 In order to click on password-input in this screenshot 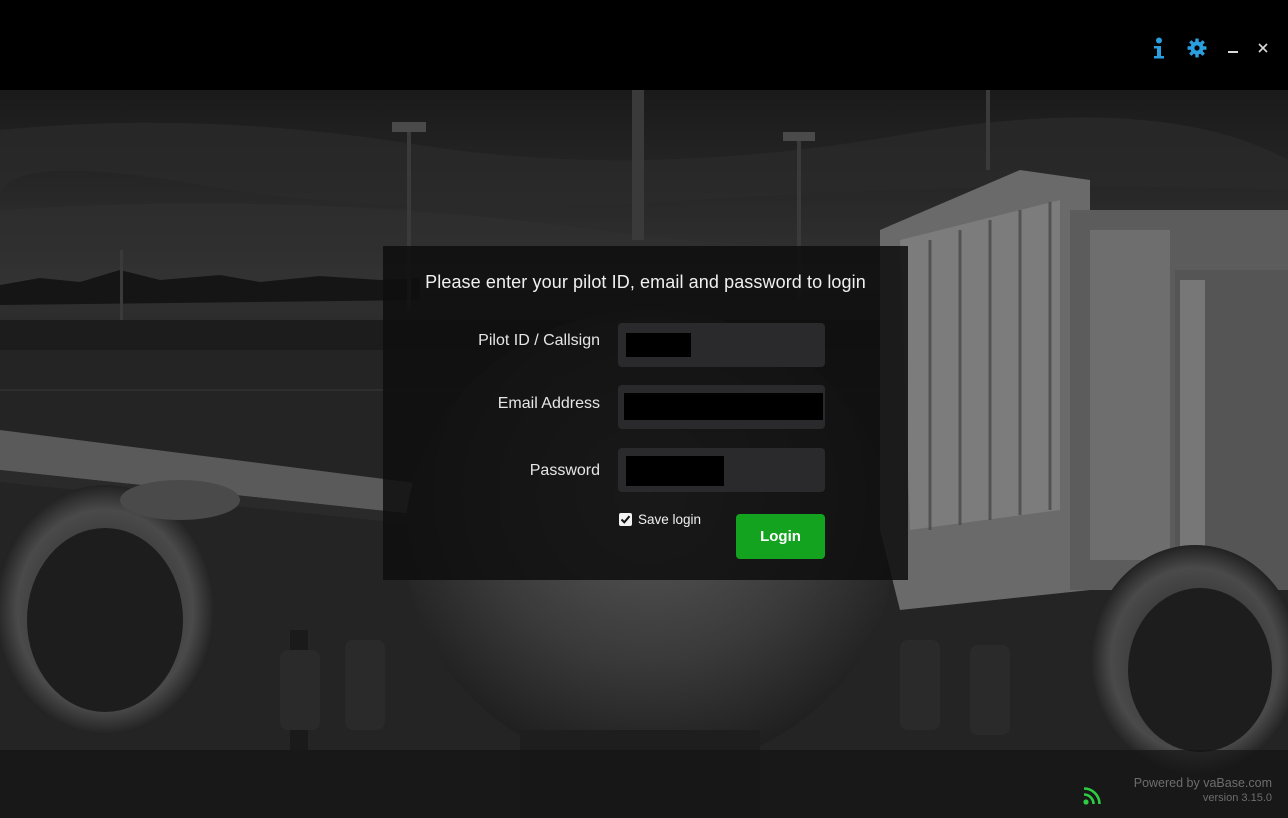, I will do `click(721, 470)`.